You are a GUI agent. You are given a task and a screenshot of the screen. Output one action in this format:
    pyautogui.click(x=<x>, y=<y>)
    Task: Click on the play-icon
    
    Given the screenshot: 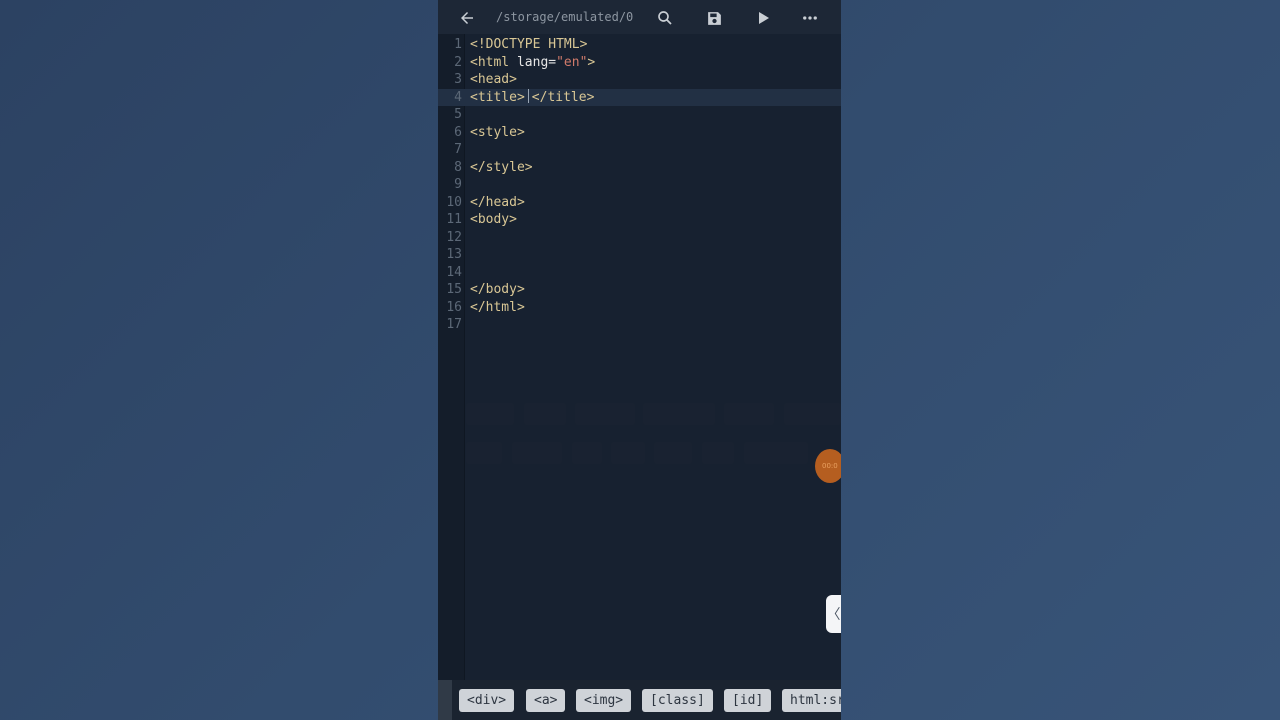 What is the action you would take?
    pyautogui.click(x=764, y=18)
    